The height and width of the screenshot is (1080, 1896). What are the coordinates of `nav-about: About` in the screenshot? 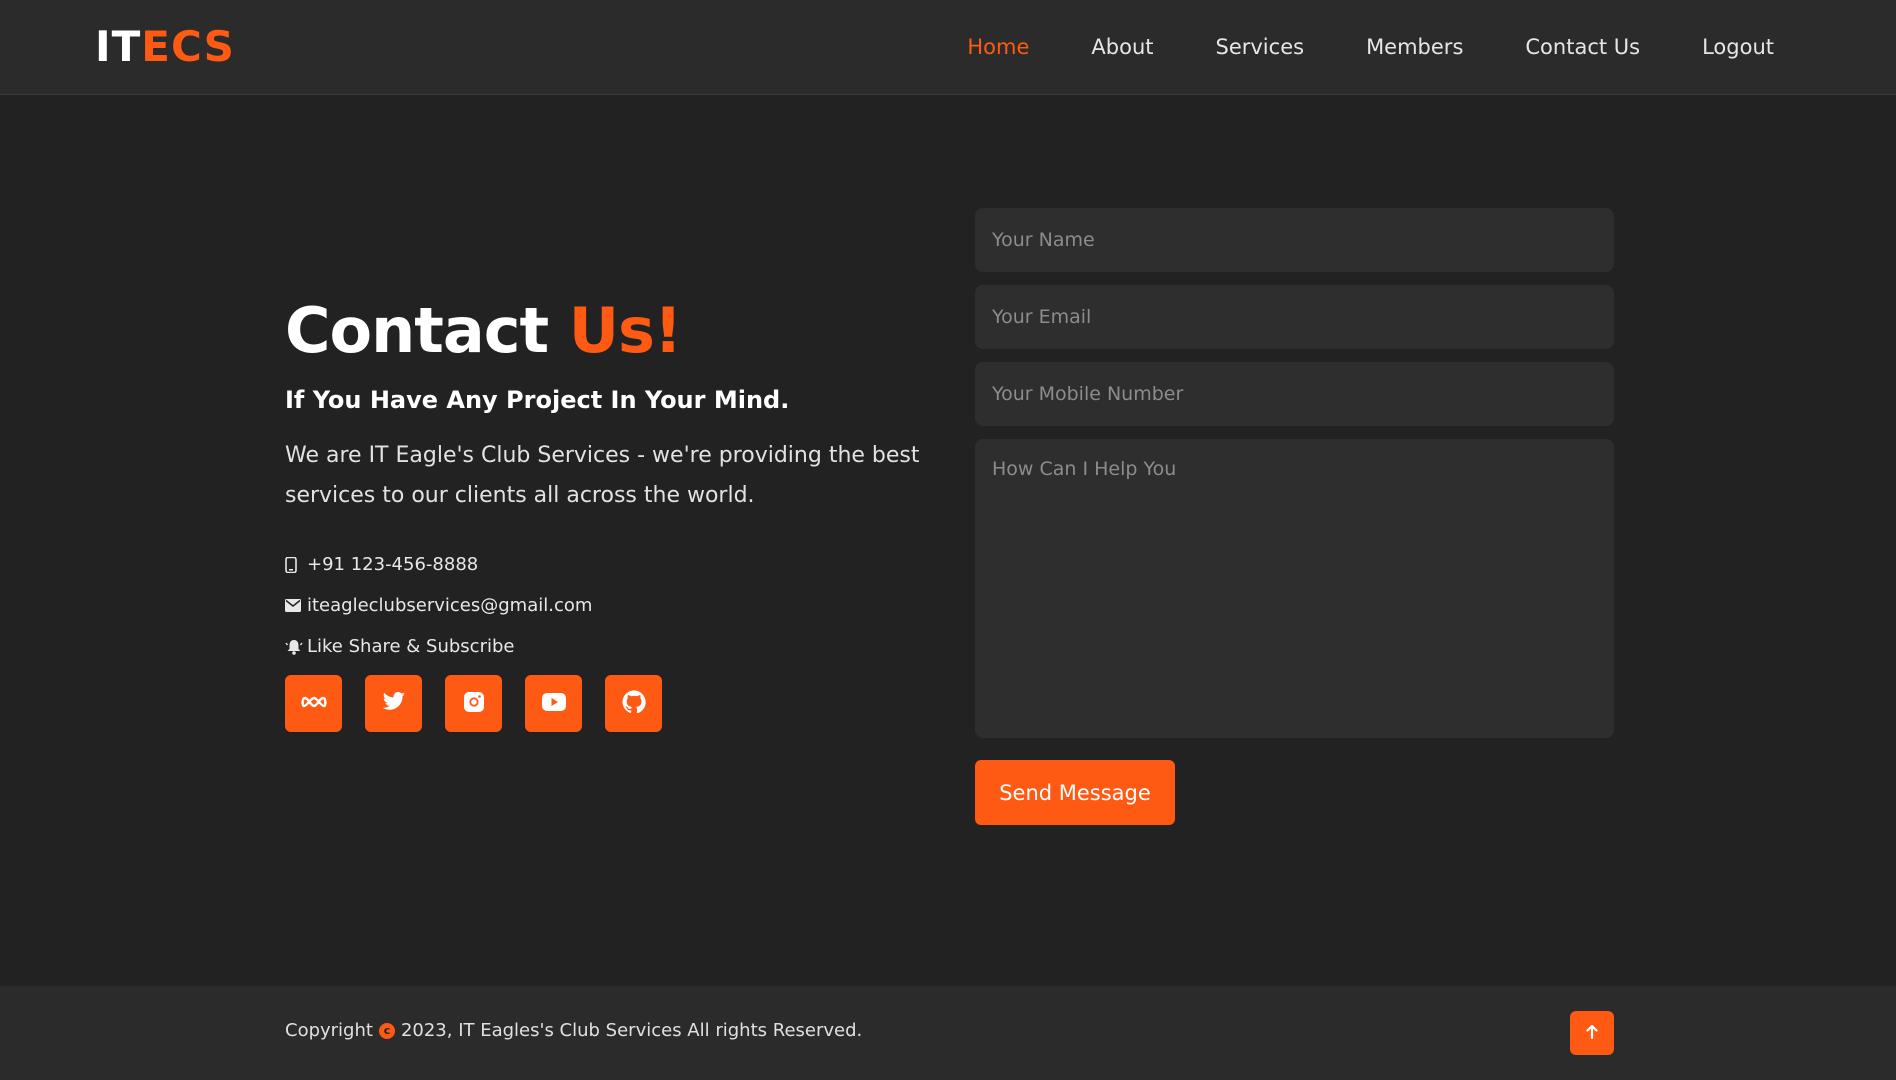 It's located at (1122, 47).